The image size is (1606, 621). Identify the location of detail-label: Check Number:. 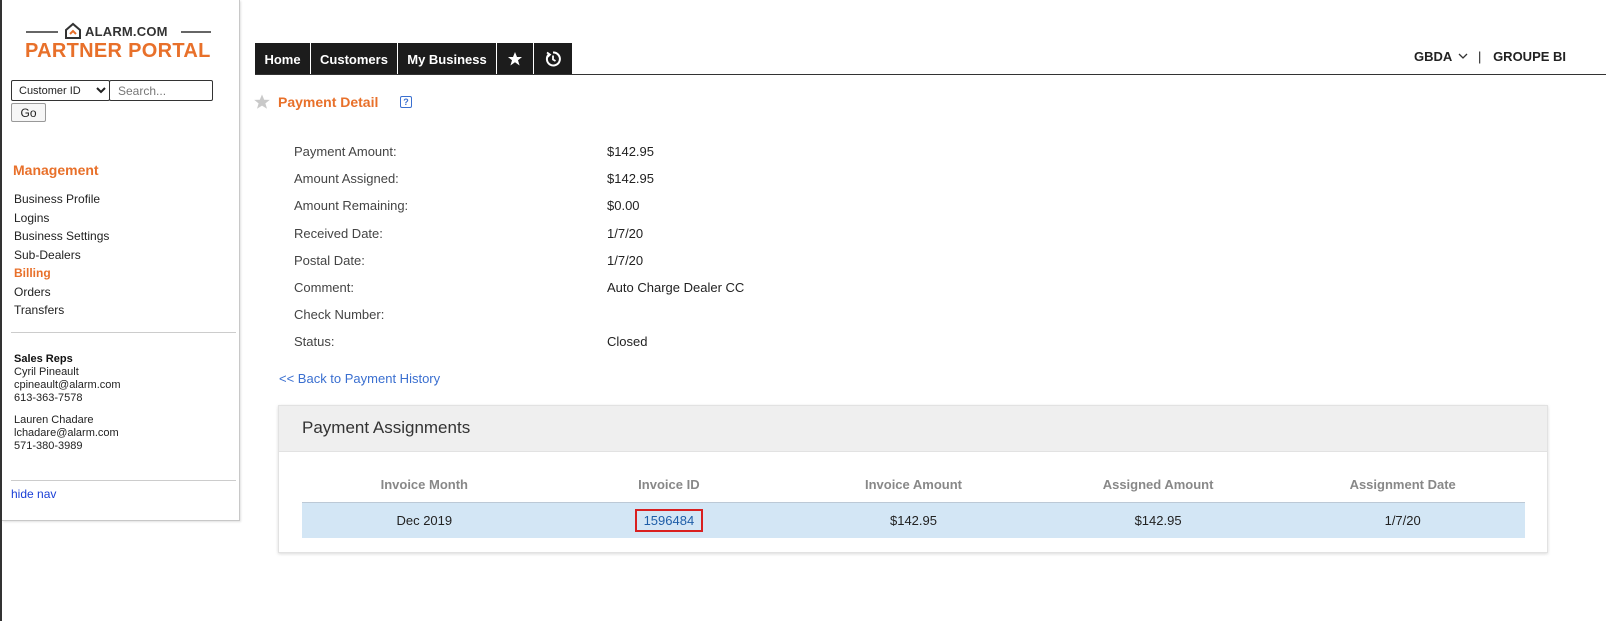
(339, 315).